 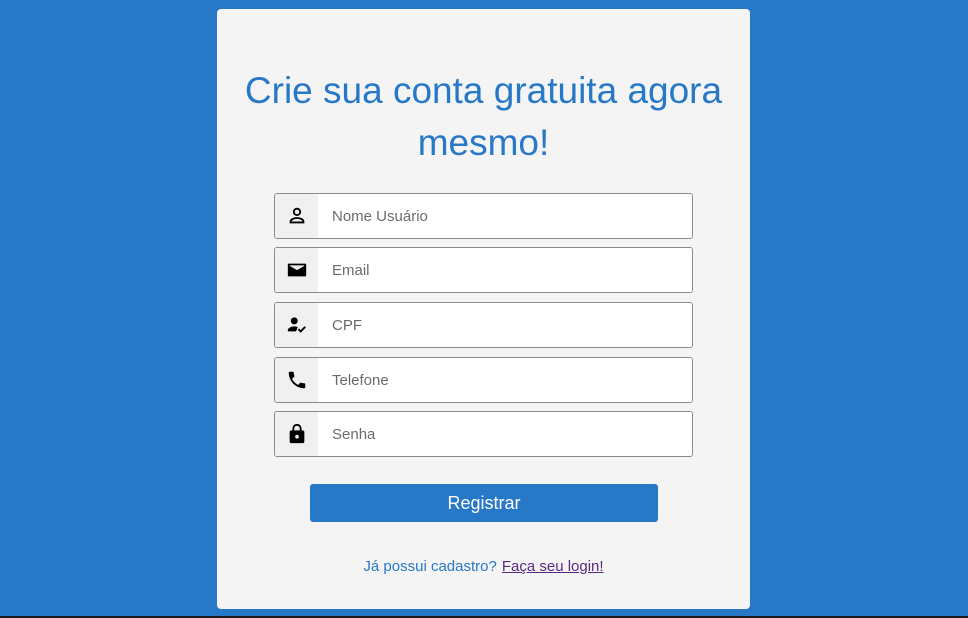 I want to click on phone-field-group, so click(x=483, y=380).